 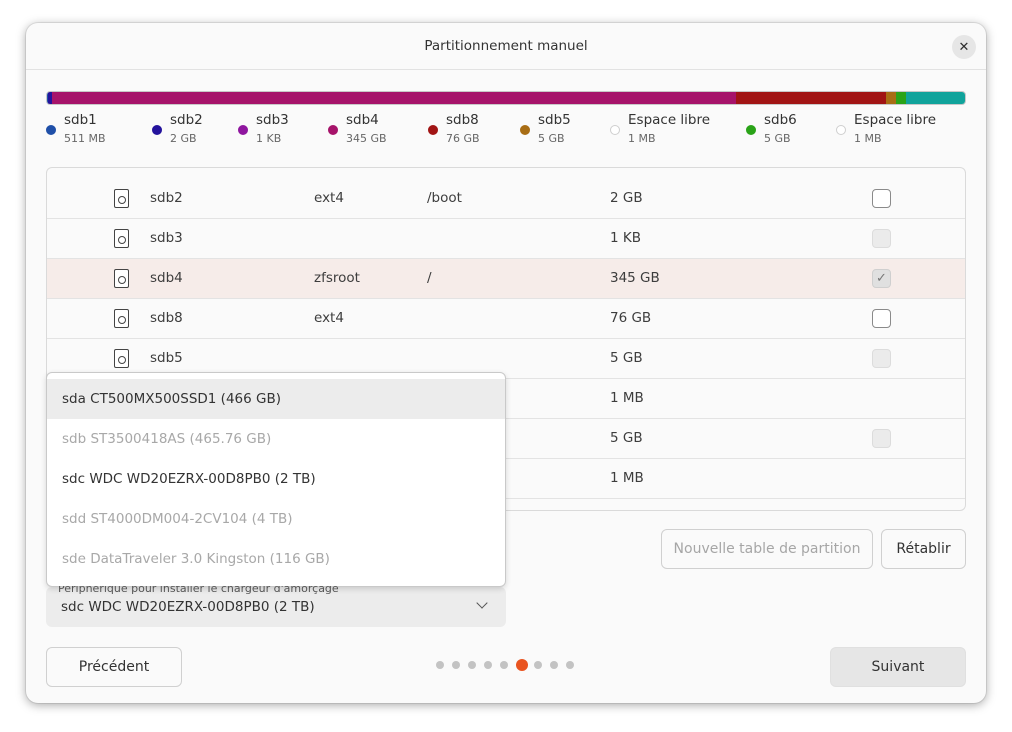 I want to click on dropdown-option: sde DataTraveler 3.0 Kingston (116 GB), so click(x=196, y=559).